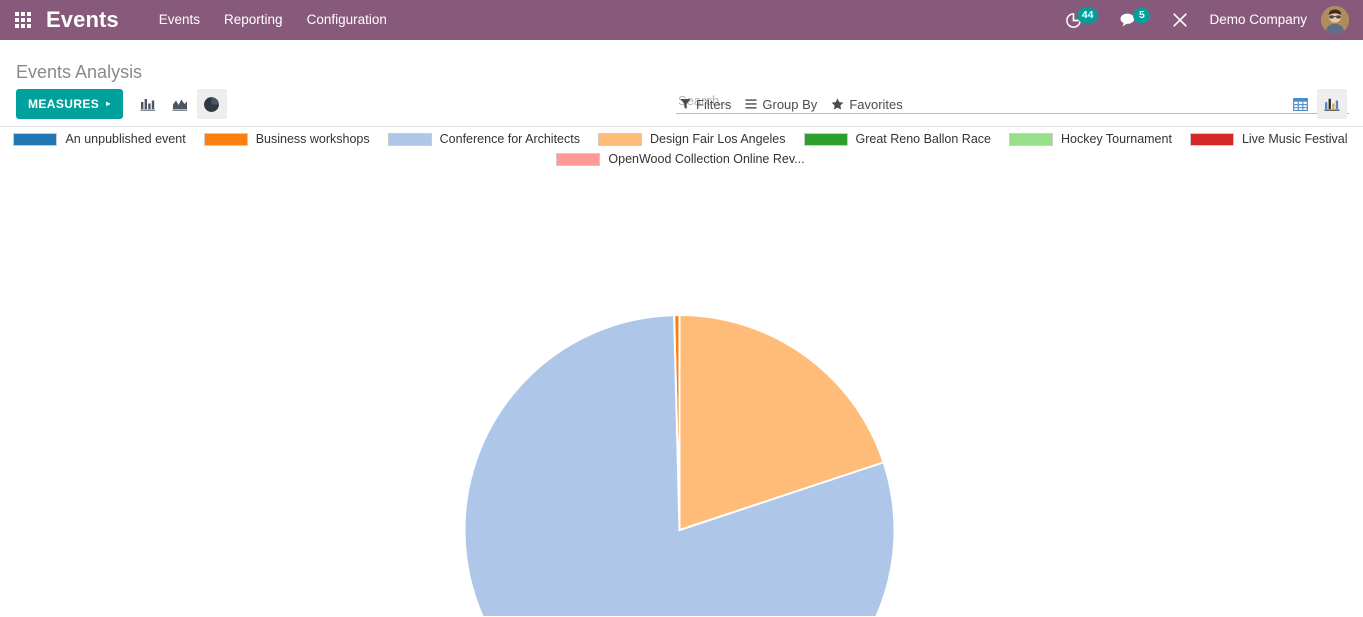 Image resolution: width=1363 pixels, height=617 pixels. What do you see at coordinates (1142, 15) in the screenshot?
I see `messages-count-badge: 5` at bounding box center [1142, 15].